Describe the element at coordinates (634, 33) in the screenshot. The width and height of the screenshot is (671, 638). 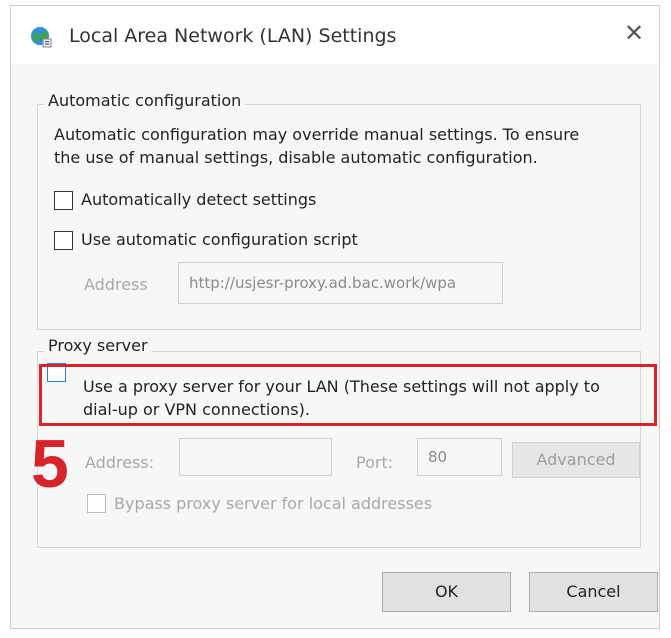
I see `close-icon: ✕` at that location.